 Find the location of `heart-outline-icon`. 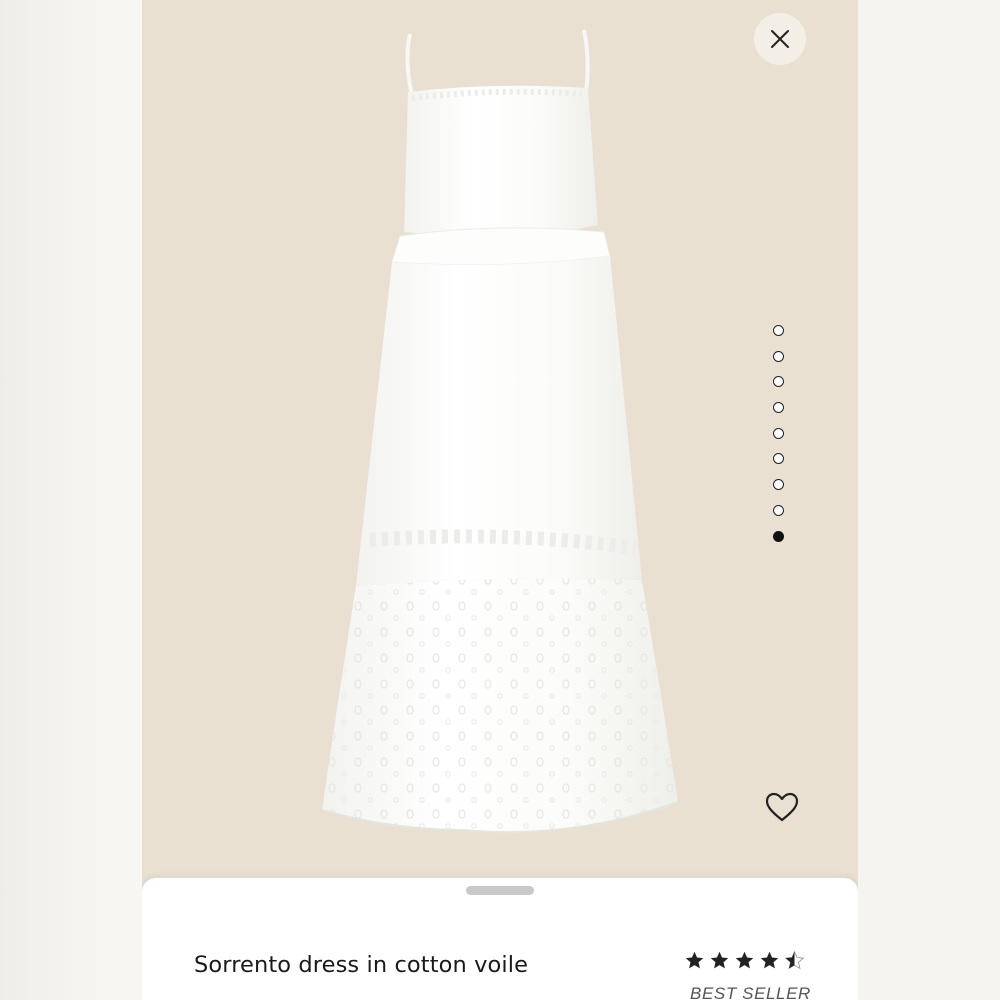

heart-outline-icon is located at coordinates (782, 807).